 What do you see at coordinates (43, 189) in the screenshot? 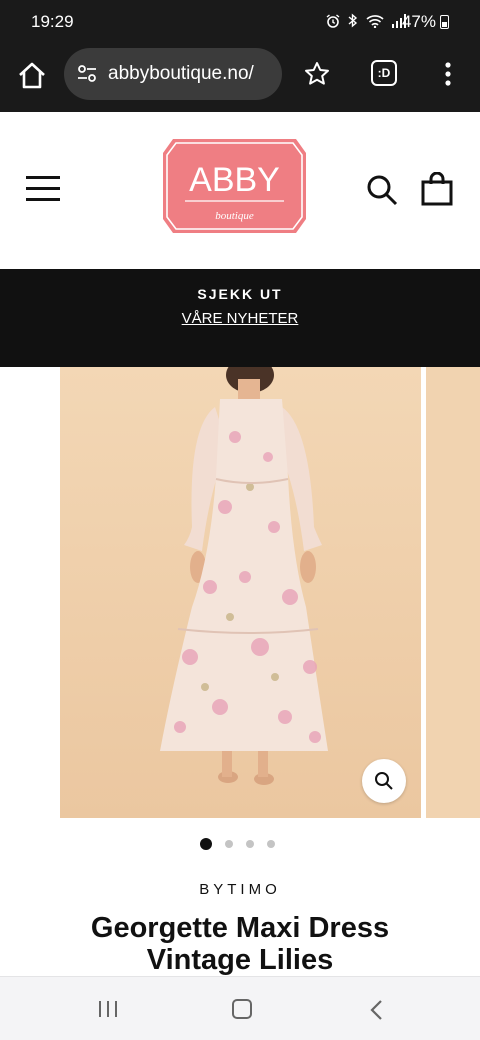
I see `menu-icon` at bounding box center [43, 189].